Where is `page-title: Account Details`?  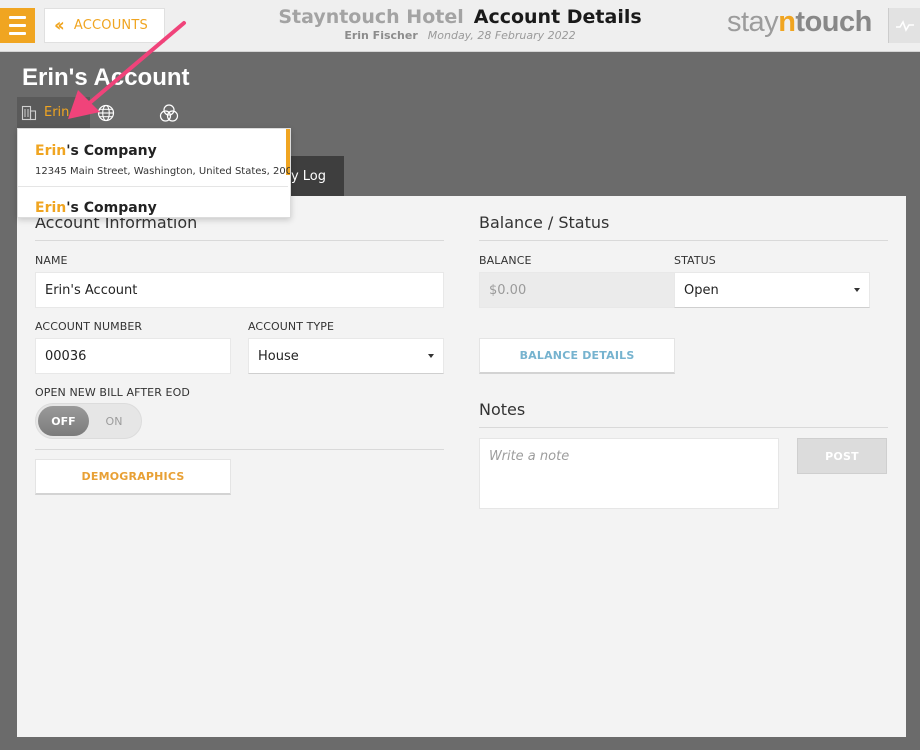
page-title: Account Details is located at coordinates (557, 17).